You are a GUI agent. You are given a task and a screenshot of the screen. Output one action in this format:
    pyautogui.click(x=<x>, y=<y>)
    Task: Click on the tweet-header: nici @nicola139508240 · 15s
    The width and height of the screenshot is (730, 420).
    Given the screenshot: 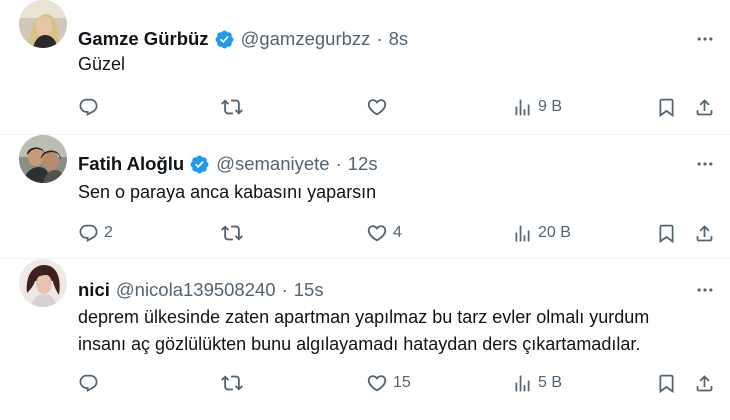 What is the action you would take?
    pyautogui.click(x=201, y=290)
    